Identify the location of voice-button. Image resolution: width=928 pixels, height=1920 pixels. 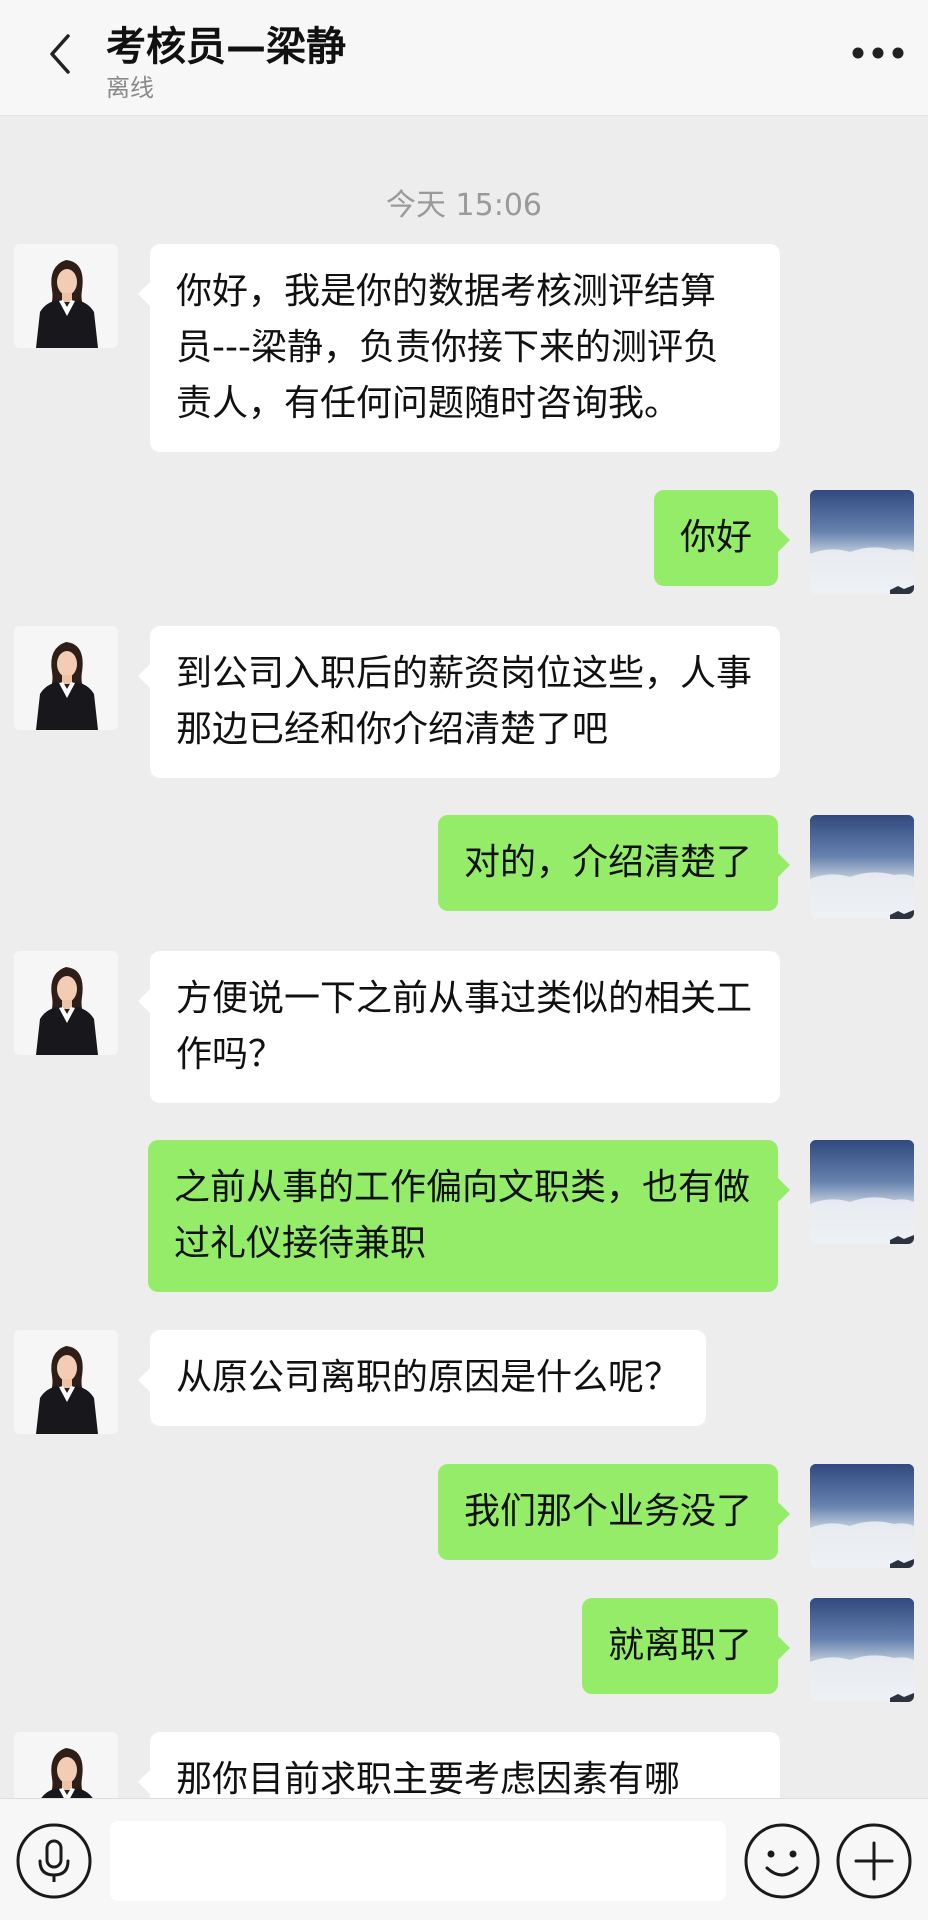
(54, 1861).